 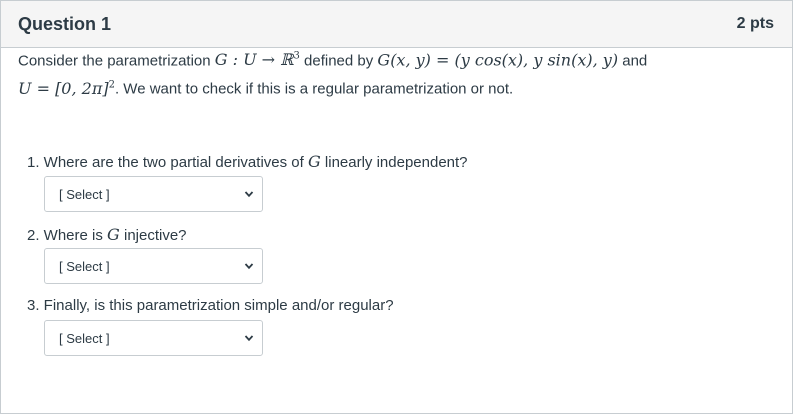 What do you see at coordinates (113, 234) in the screenshot?
I see `sub-question-2-math: G` at bounding box center [113, 234].